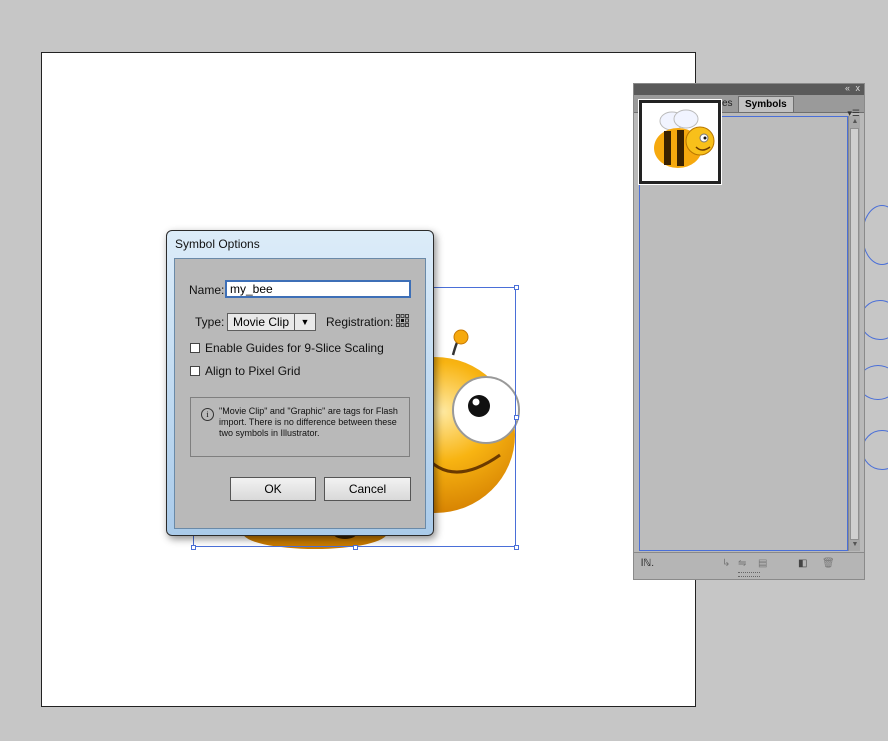 The image size is (888, 741). Describe the element at coordinates (847, 88) in the screenshot. I see `collapse-icon: «` at that location.